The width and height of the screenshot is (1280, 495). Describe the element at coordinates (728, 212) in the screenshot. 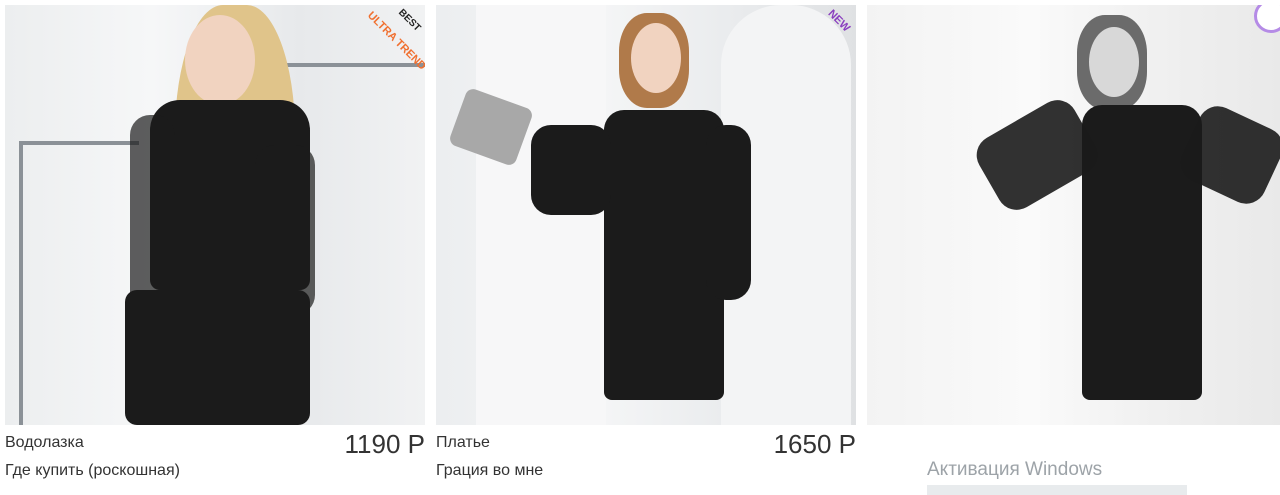

I see `sleeve-right` at that location.